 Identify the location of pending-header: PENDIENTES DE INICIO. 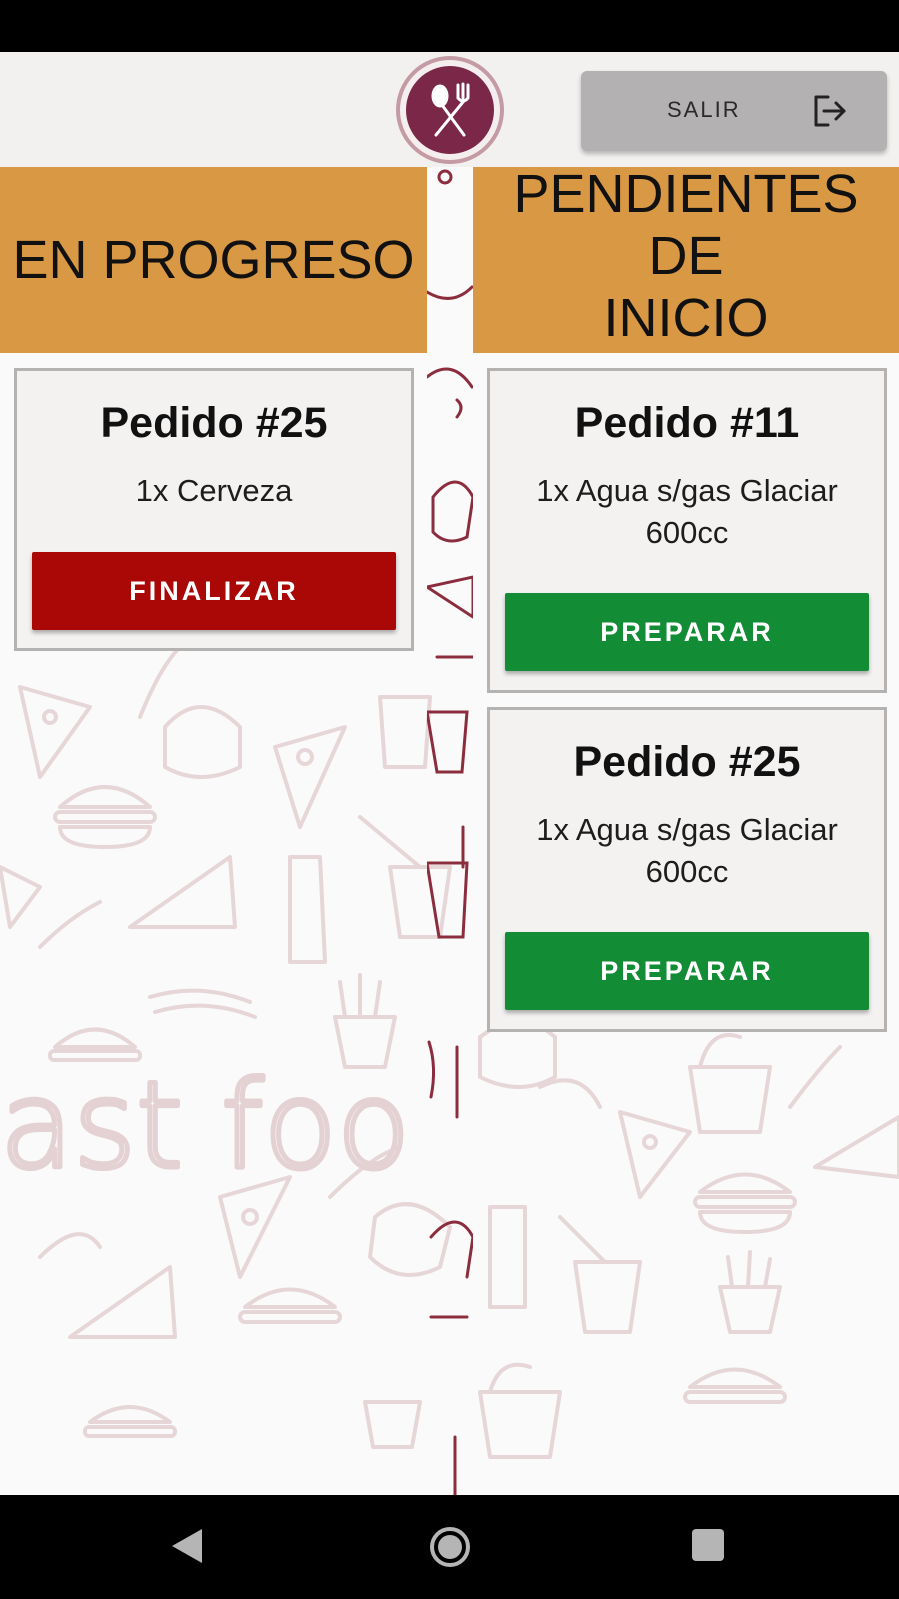
(686, 258).